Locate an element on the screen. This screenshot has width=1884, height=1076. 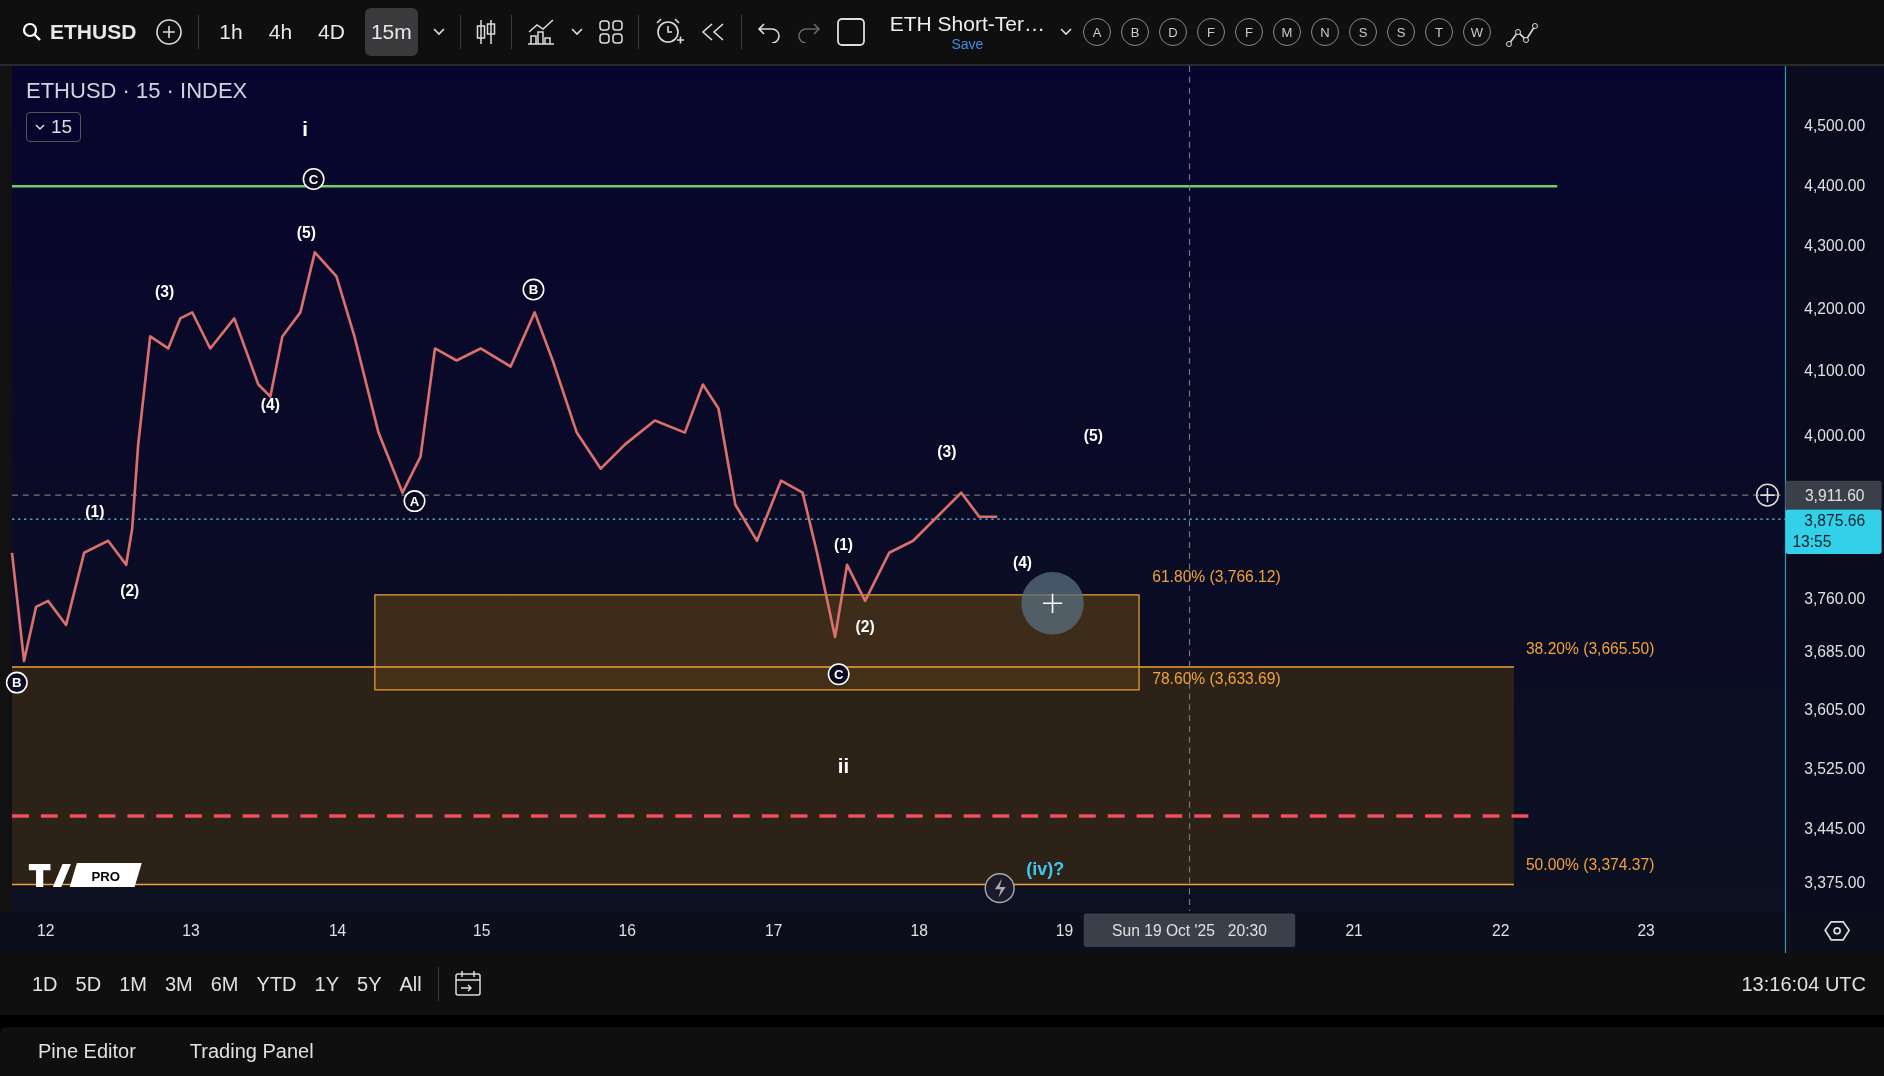
date-range-button: 1D is located at coordinates (45, 984).